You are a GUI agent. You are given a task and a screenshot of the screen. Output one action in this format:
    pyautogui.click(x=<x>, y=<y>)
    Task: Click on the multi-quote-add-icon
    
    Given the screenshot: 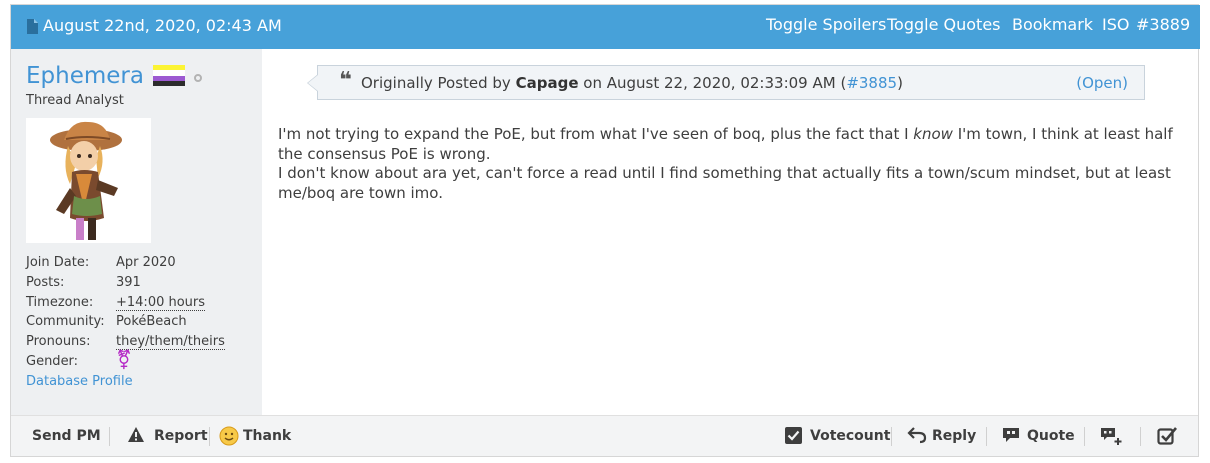 What is the action you would take?
    pyautogui.click(x=1111, y=436)
    